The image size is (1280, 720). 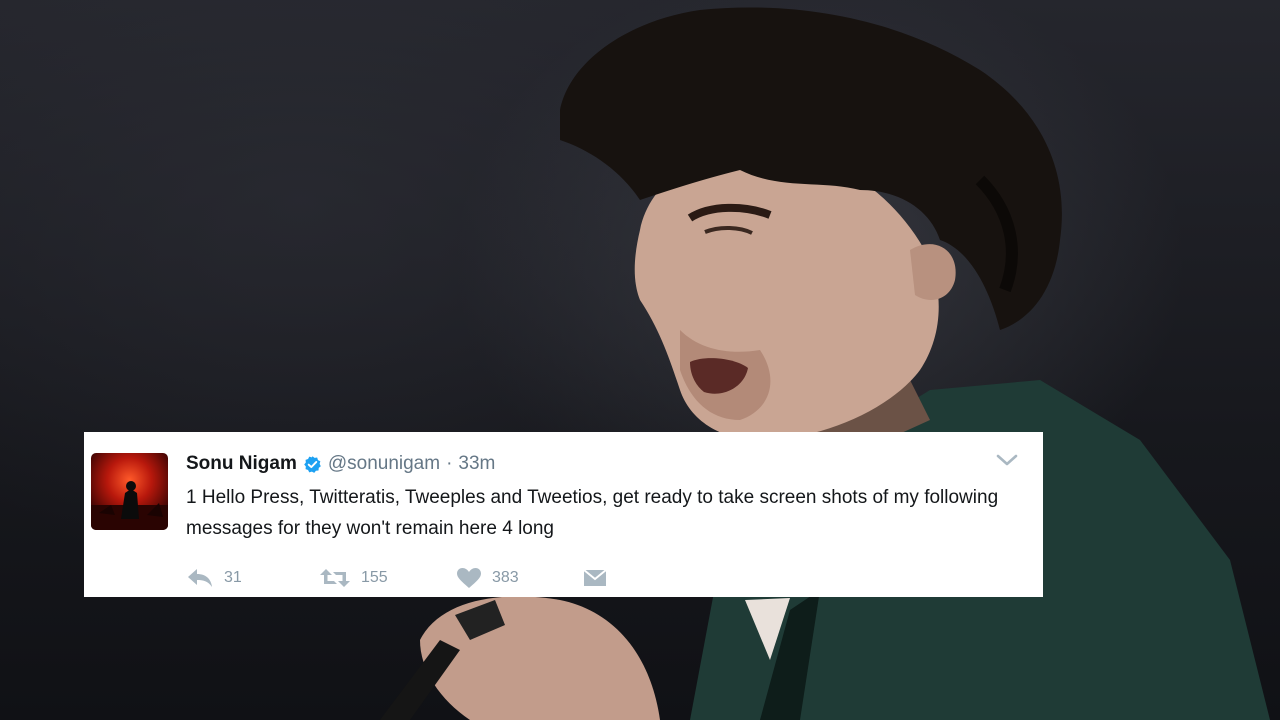 I want to click on avatar, so click(x=129, y=491).